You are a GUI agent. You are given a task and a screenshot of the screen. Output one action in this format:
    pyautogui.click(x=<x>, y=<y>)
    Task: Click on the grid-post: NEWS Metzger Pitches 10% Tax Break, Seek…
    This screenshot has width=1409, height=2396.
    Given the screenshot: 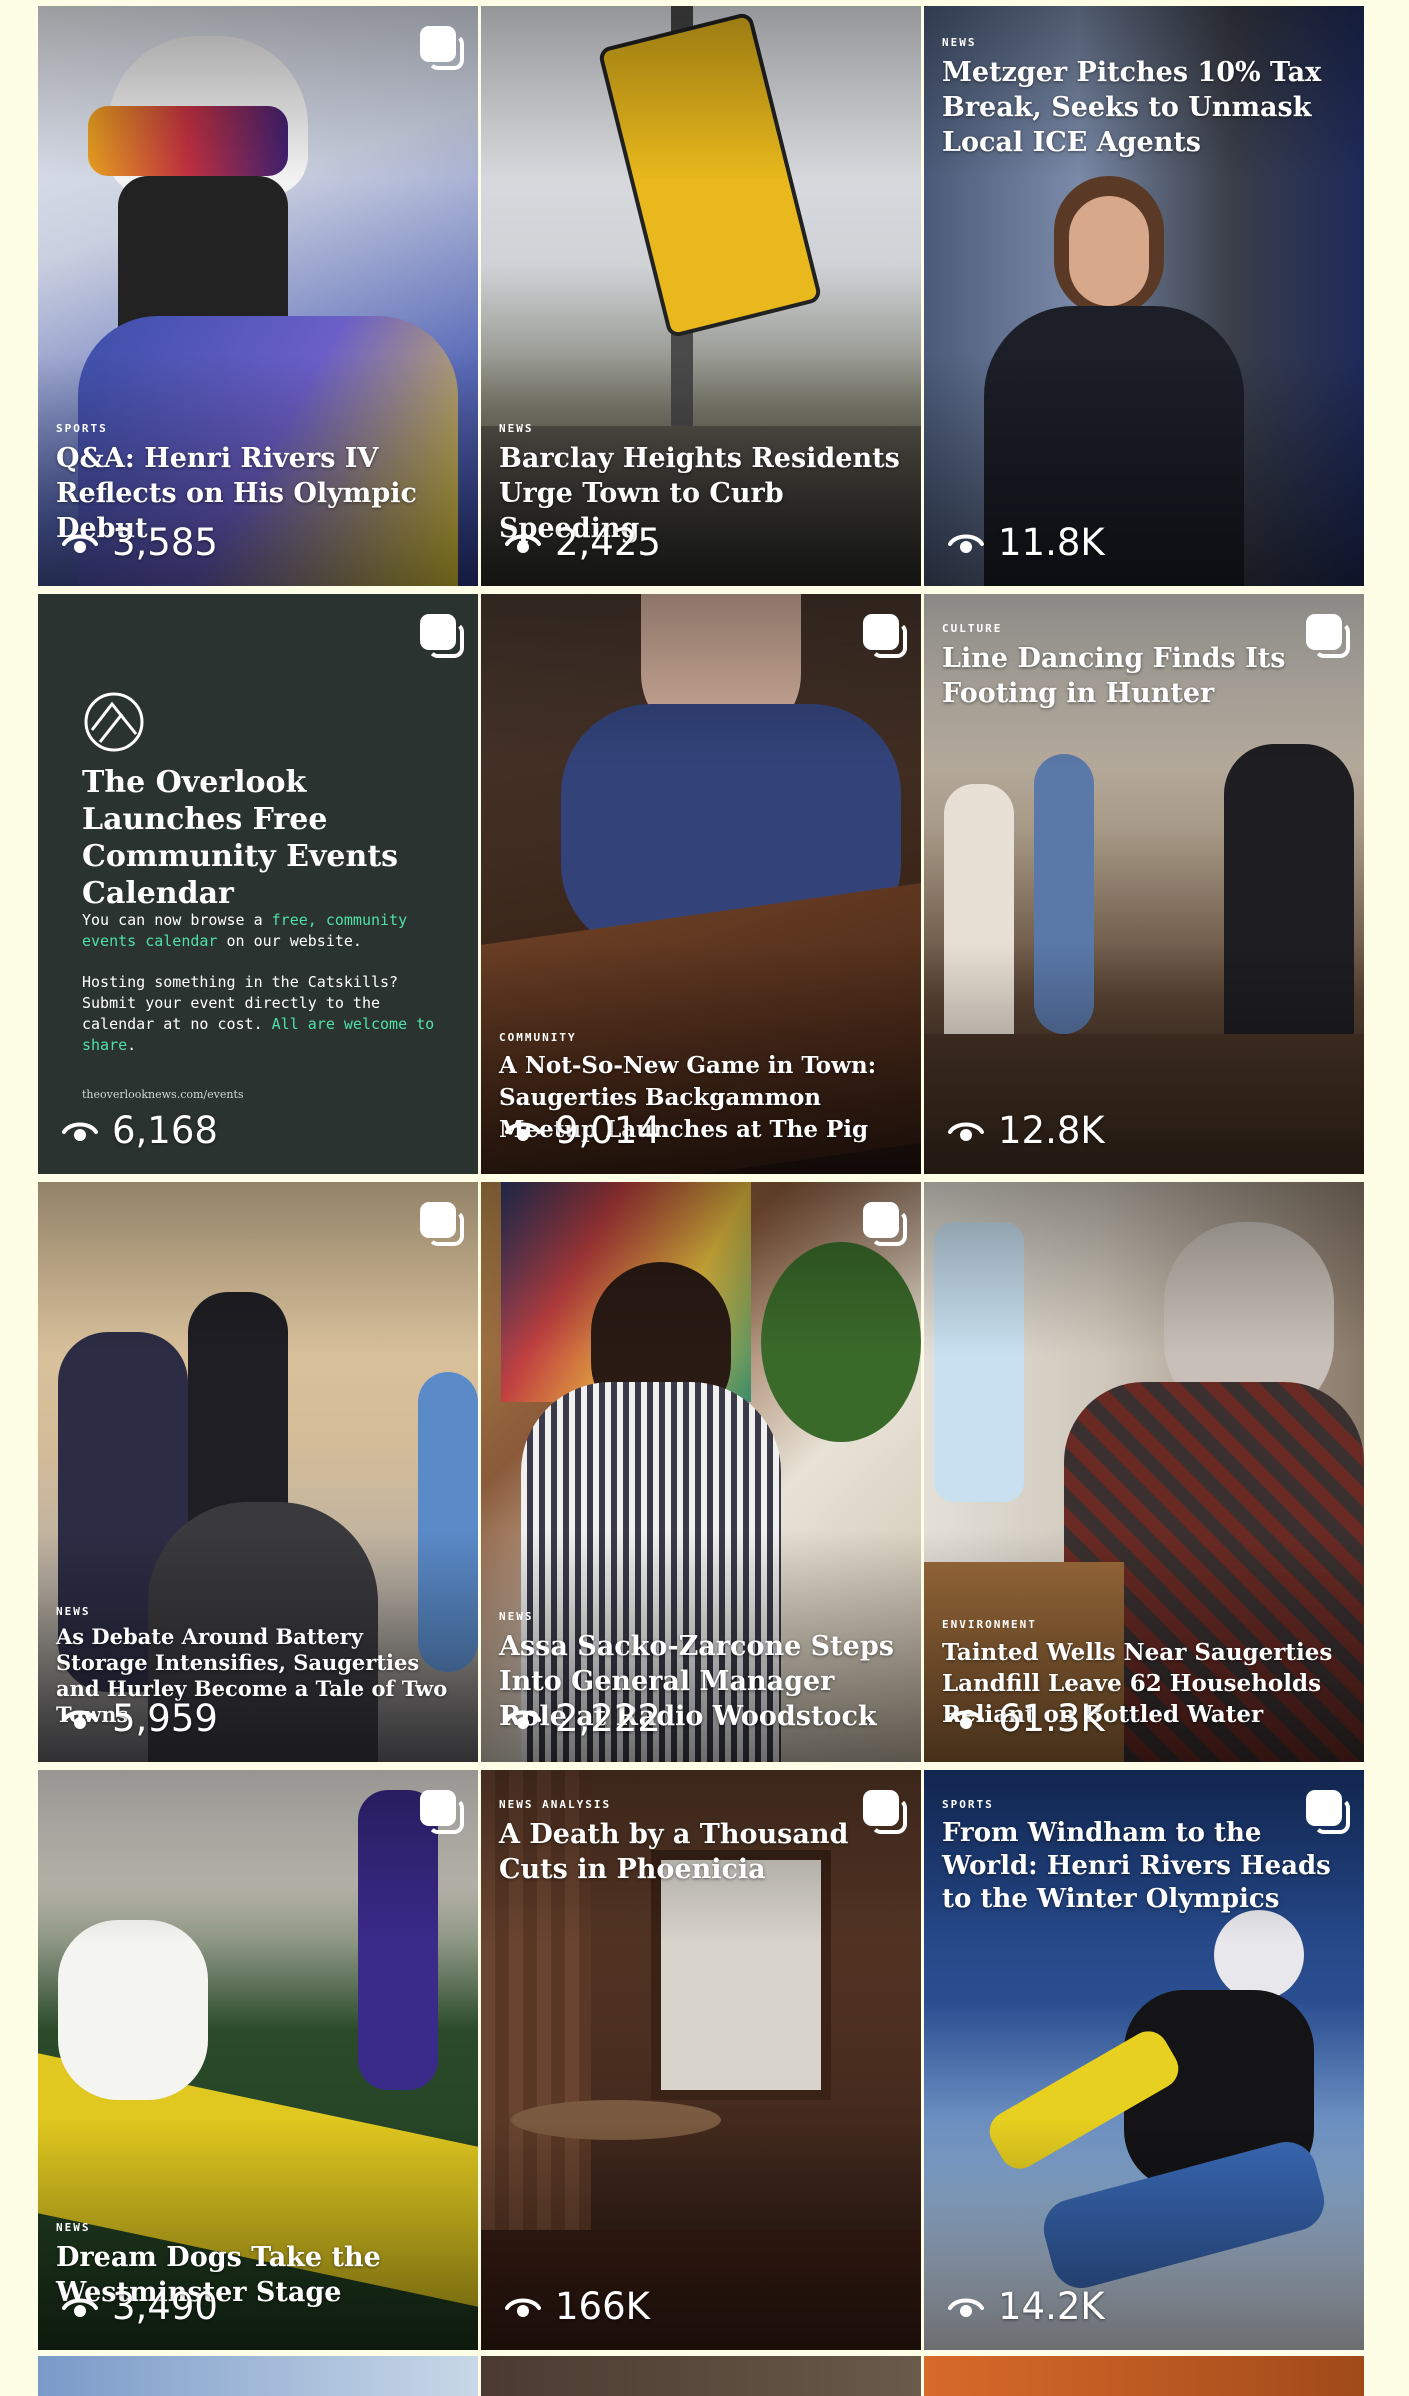 What is the action you would take?
    pyautogui.click(x=1144, y=296)
    